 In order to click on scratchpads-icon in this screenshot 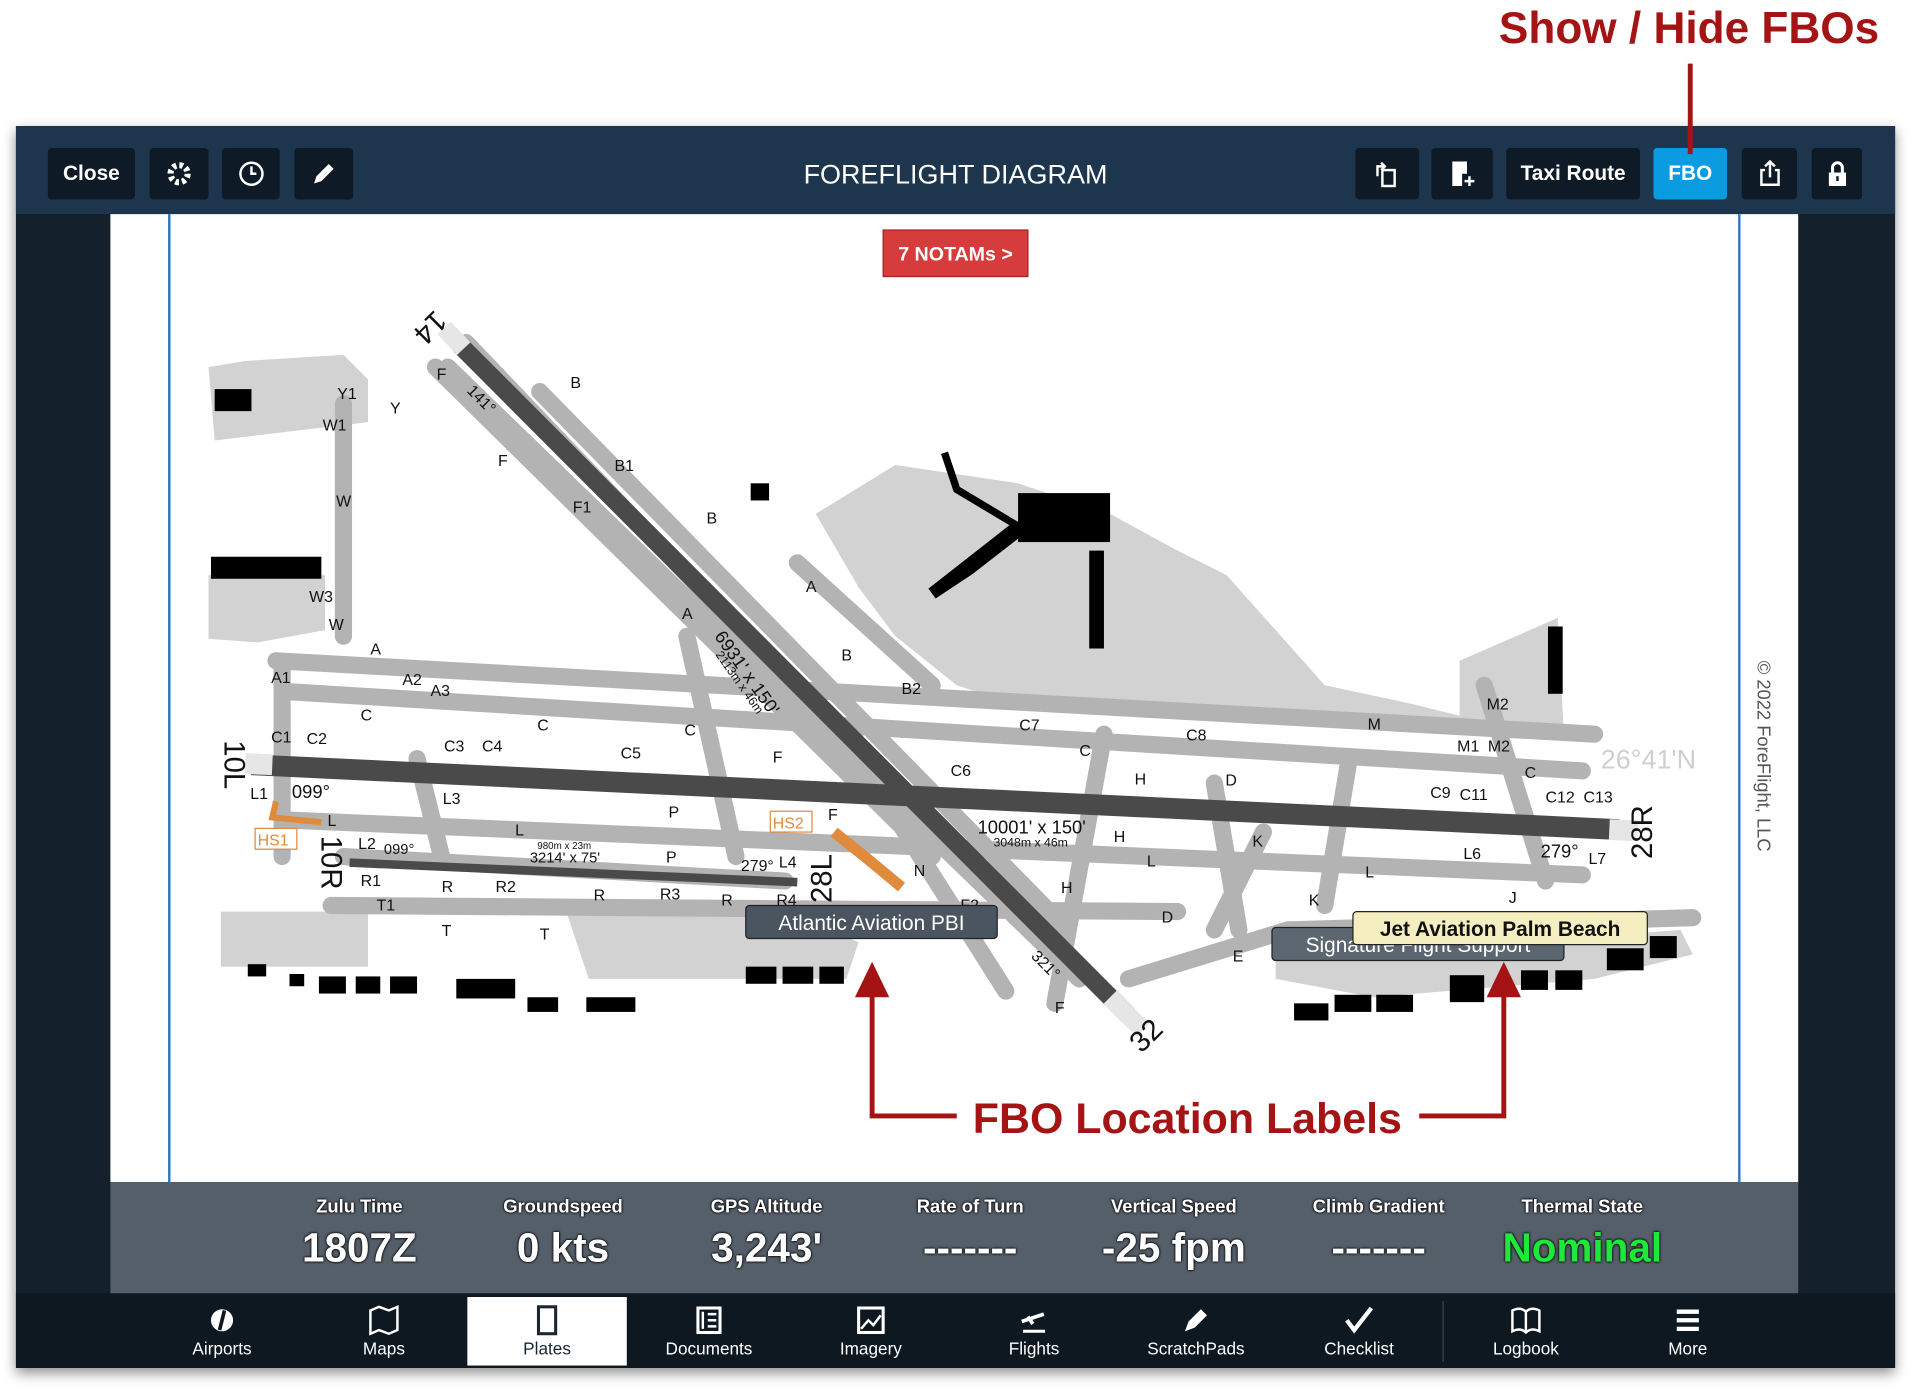, I will do `click(1195, 1320)`.